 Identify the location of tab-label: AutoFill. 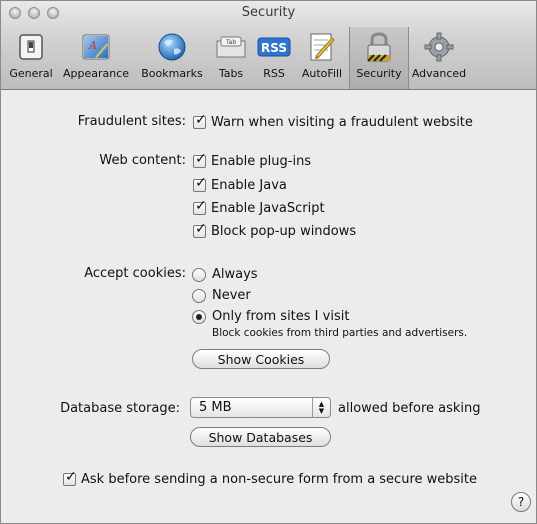
(322, 73).